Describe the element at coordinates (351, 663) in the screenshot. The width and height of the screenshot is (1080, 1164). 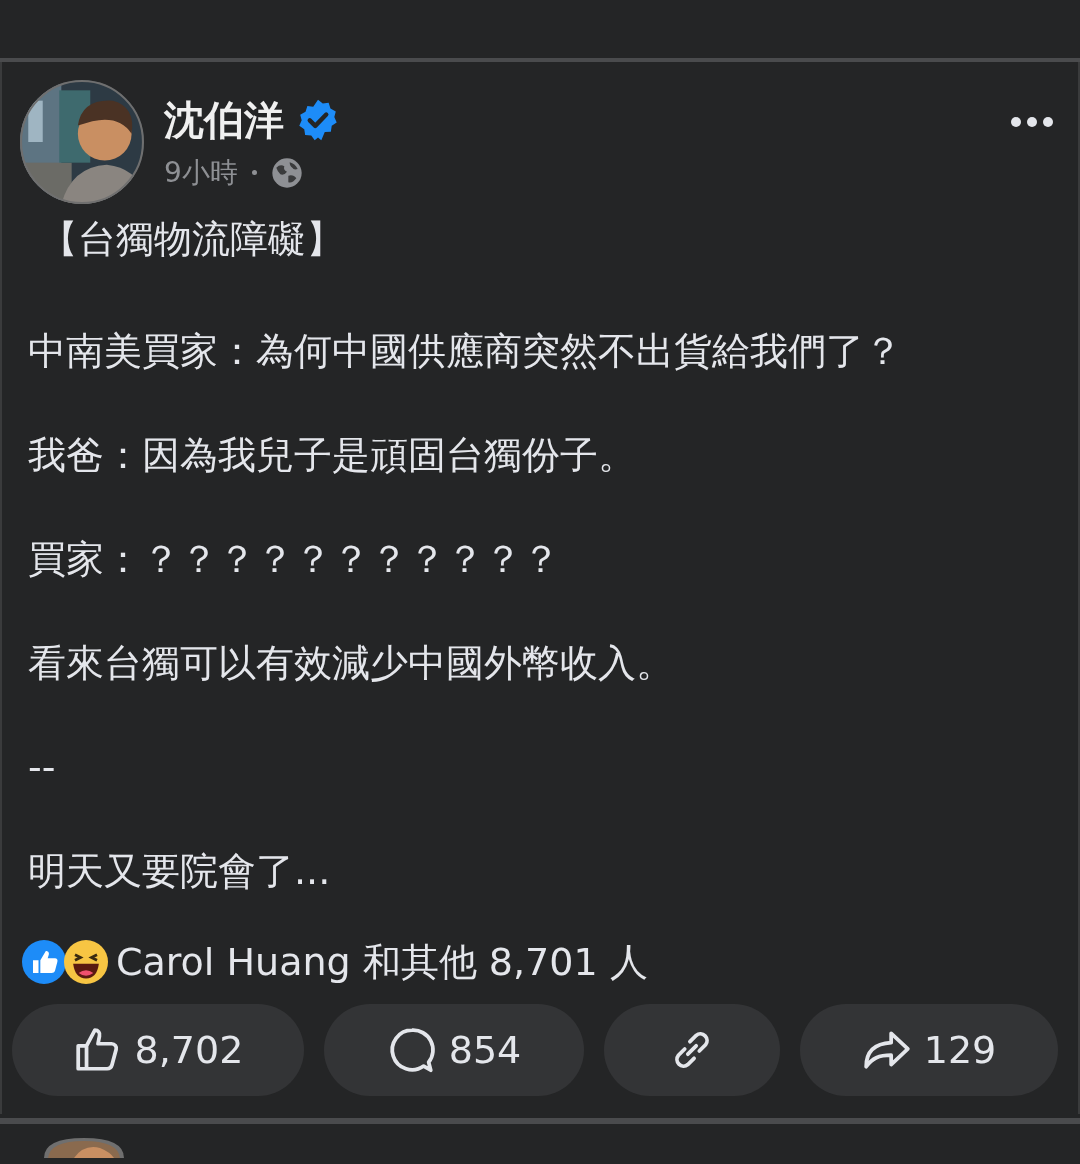
I see `post-text: 看來台獨可以有效減少中國外幣收入。` at that location.